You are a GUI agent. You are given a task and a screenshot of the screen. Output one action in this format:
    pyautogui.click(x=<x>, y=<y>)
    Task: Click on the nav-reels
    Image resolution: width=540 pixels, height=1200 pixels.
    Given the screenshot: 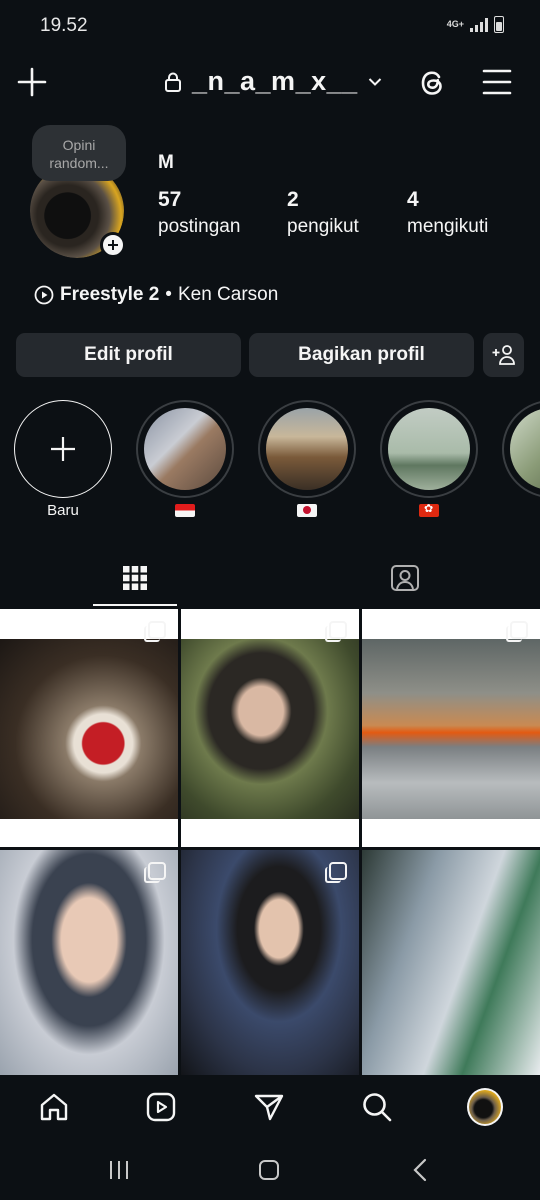 What is the action you would take?
    pyautogui.click(x=161, y=1107)
    